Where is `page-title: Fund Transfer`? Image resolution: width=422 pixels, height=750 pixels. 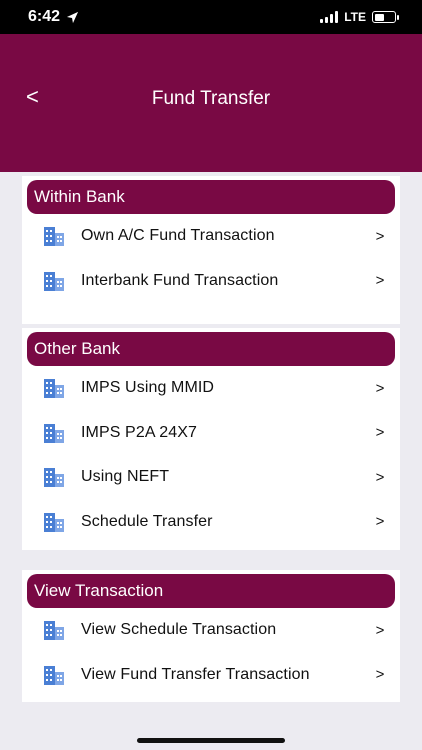
page-title: Fund Transfer is located at coordinates (211, 98).